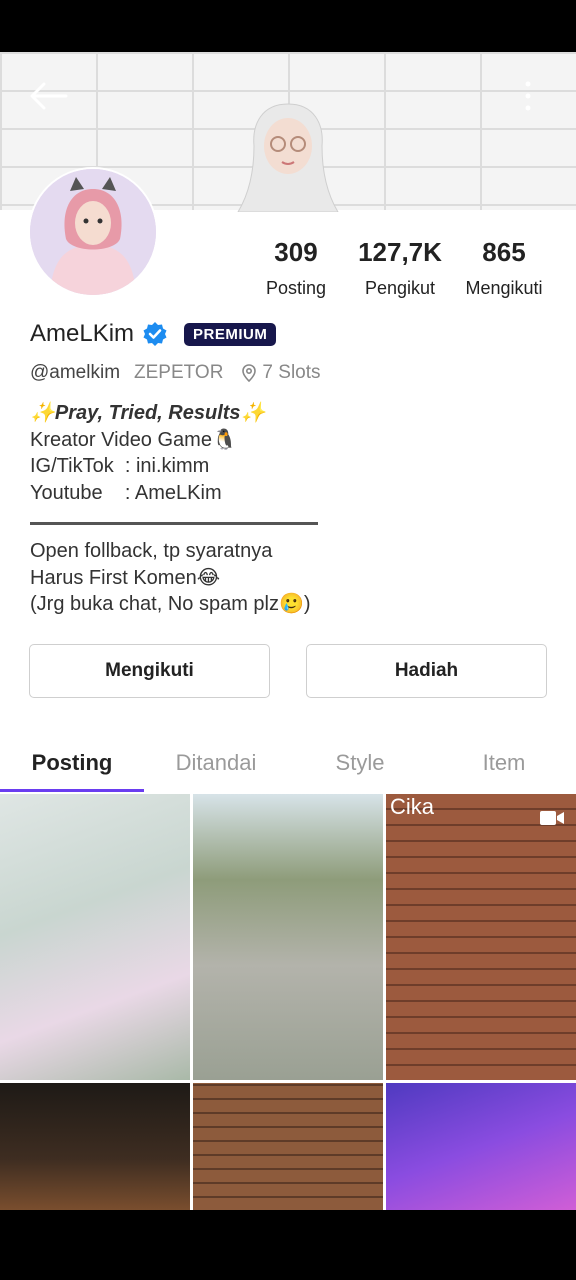 This screenshot has height=1280, width=576. I want to click on premium-badge: PREMIUM, so click(230, 334).